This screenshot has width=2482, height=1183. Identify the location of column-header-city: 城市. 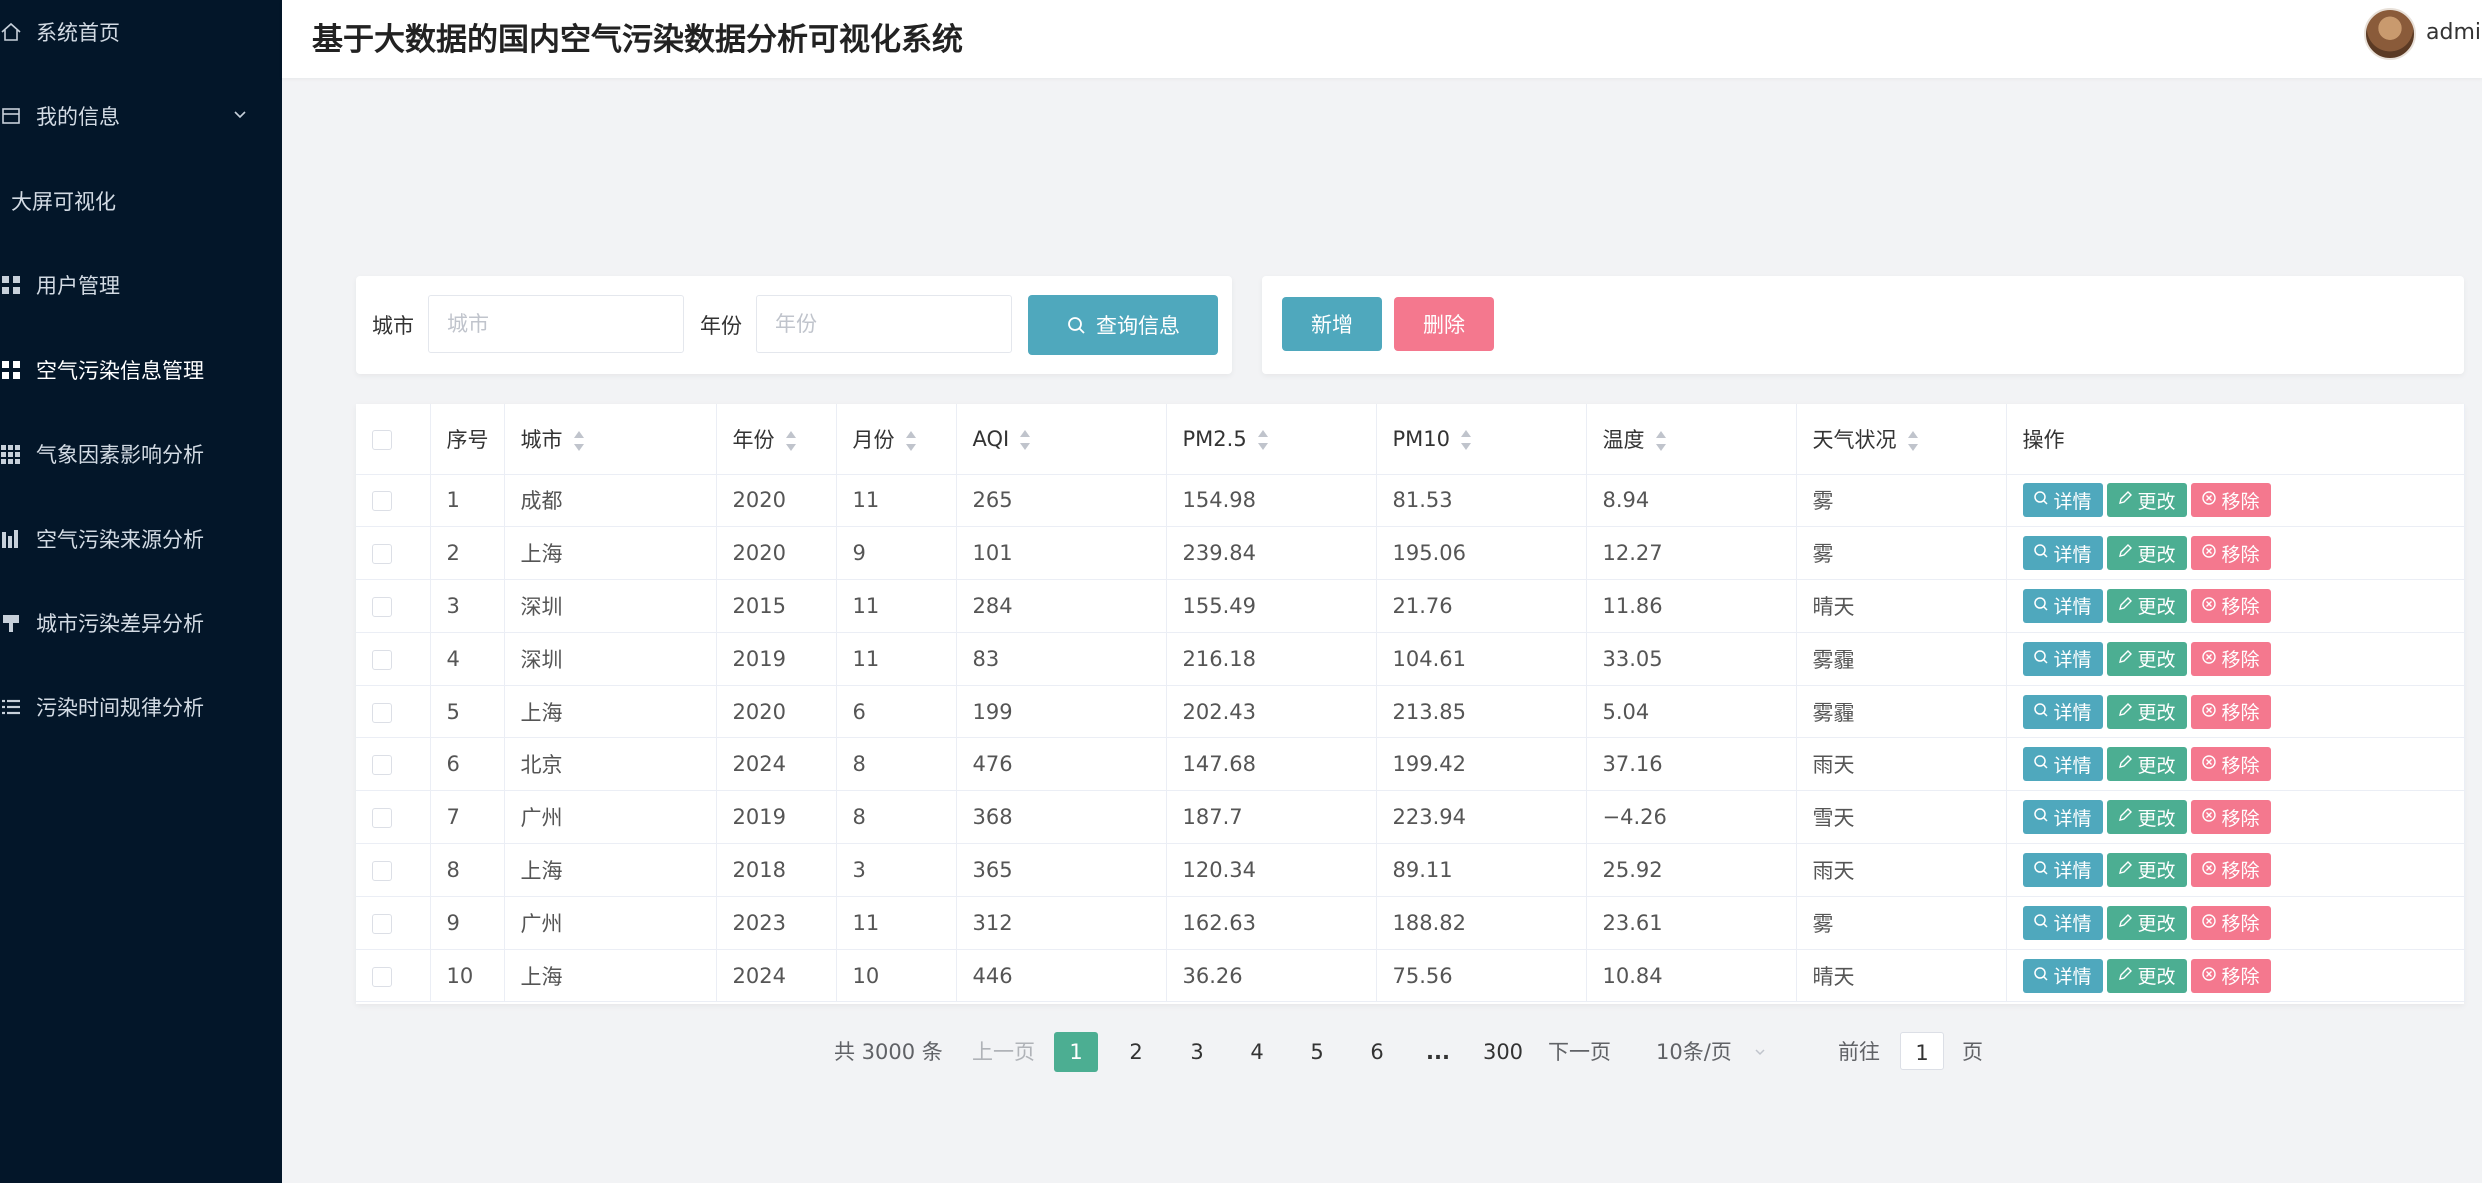
(610, 439).